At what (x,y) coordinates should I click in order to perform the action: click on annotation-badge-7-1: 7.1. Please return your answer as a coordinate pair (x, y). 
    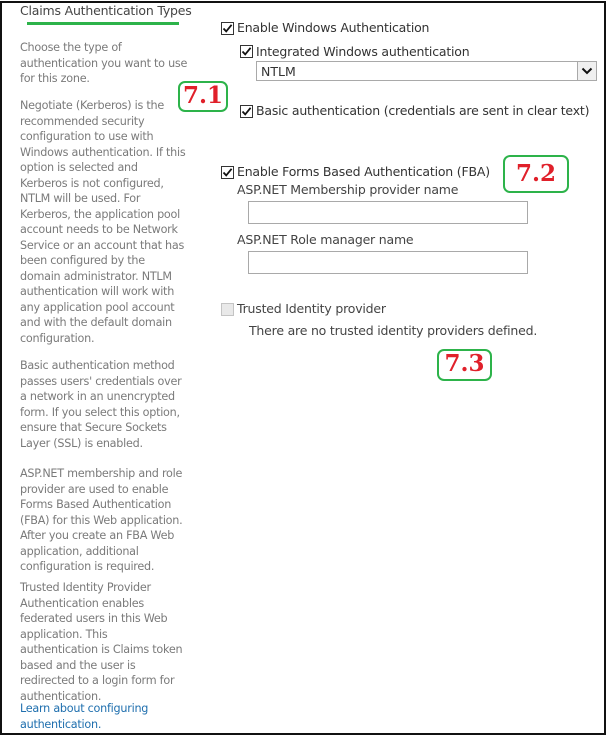
    Looking at the image, I should click on (203, 96).